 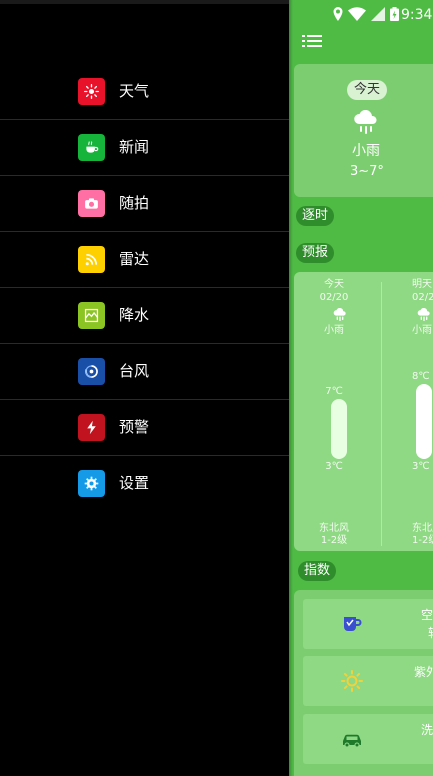 What do you see at coordinates (134, 147) in the screenshot?
I see `menu-label-news: 新闻` at bounding box center [134, 147].